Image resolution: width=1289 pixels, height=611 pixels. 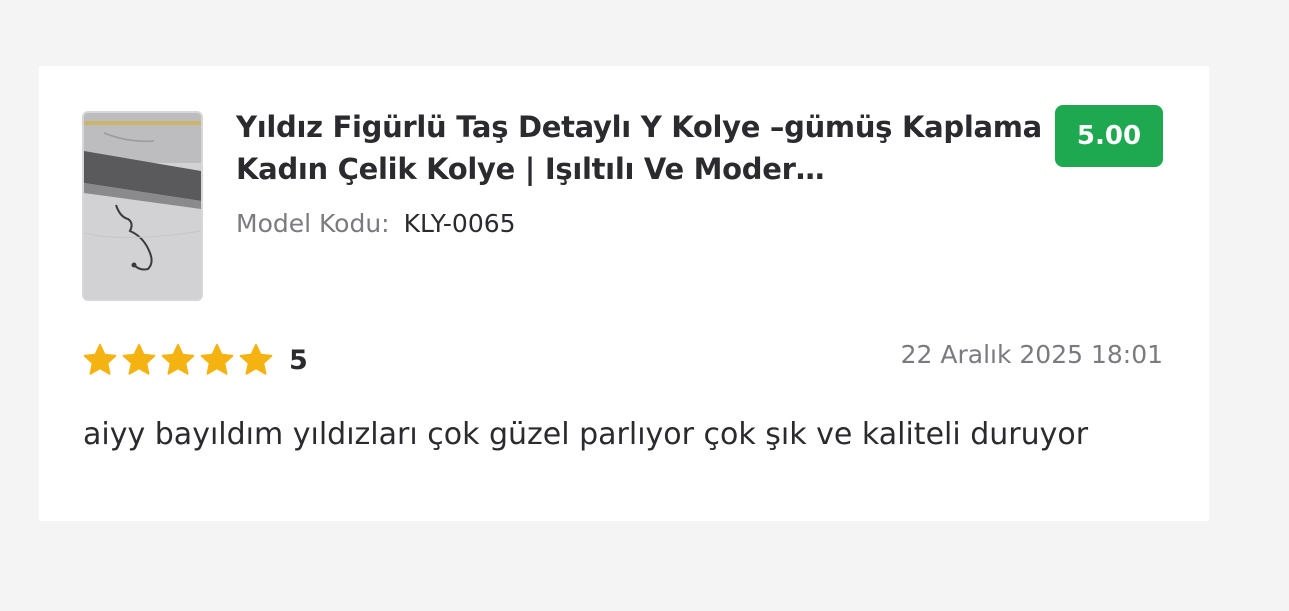 I want to click on model-code-label: Model Kodu:, so click(x=313, y=223).